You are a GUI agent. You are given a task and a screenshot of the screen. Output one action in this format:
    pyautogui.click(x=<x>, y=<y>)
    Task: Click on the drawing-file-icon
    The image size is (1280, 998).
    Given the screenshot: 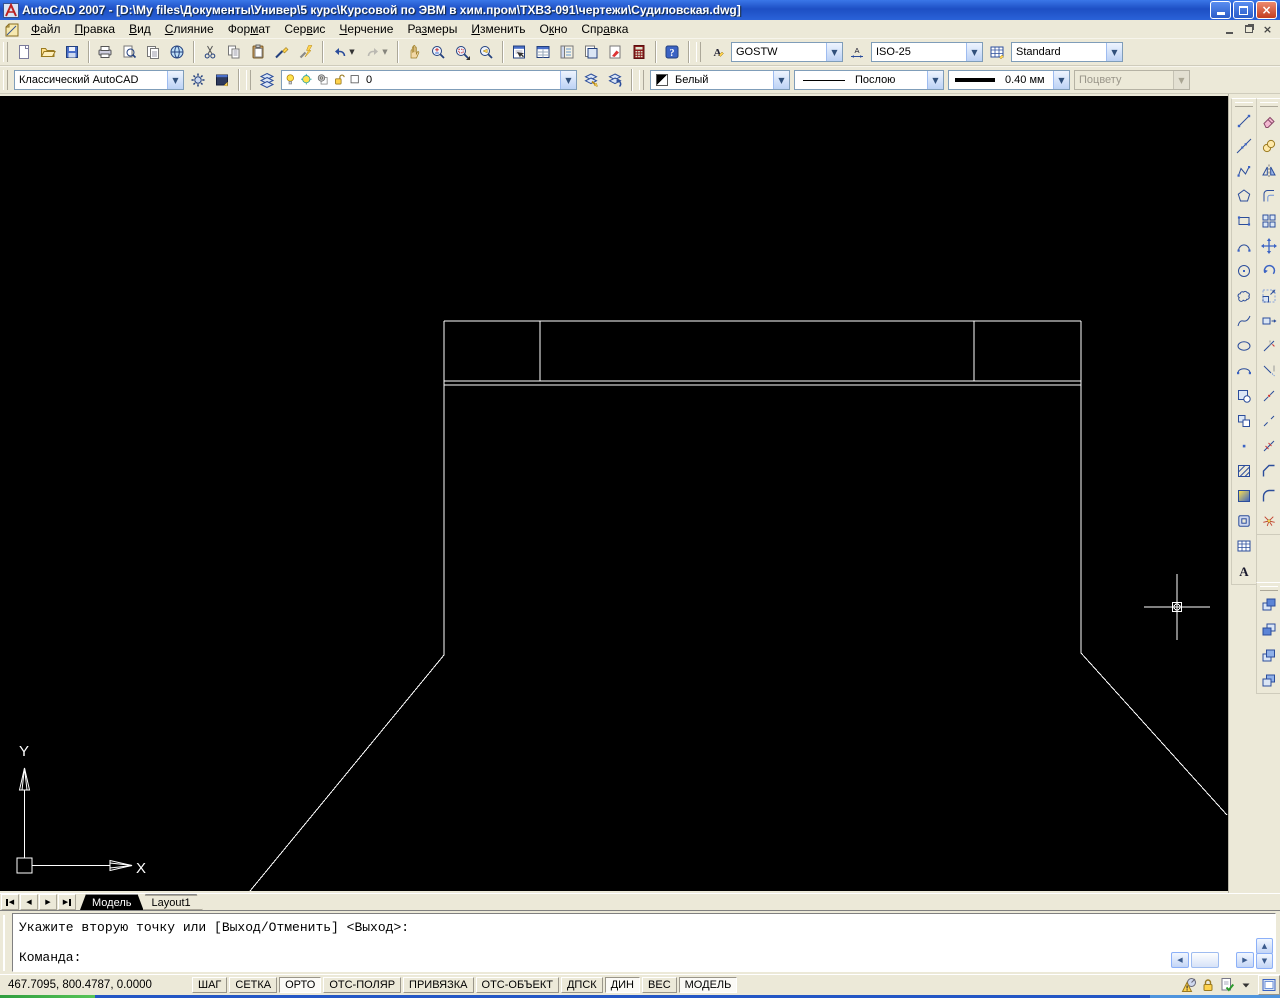 What is the action you would take?
    pyautogui.click(x=12, y=29)
    